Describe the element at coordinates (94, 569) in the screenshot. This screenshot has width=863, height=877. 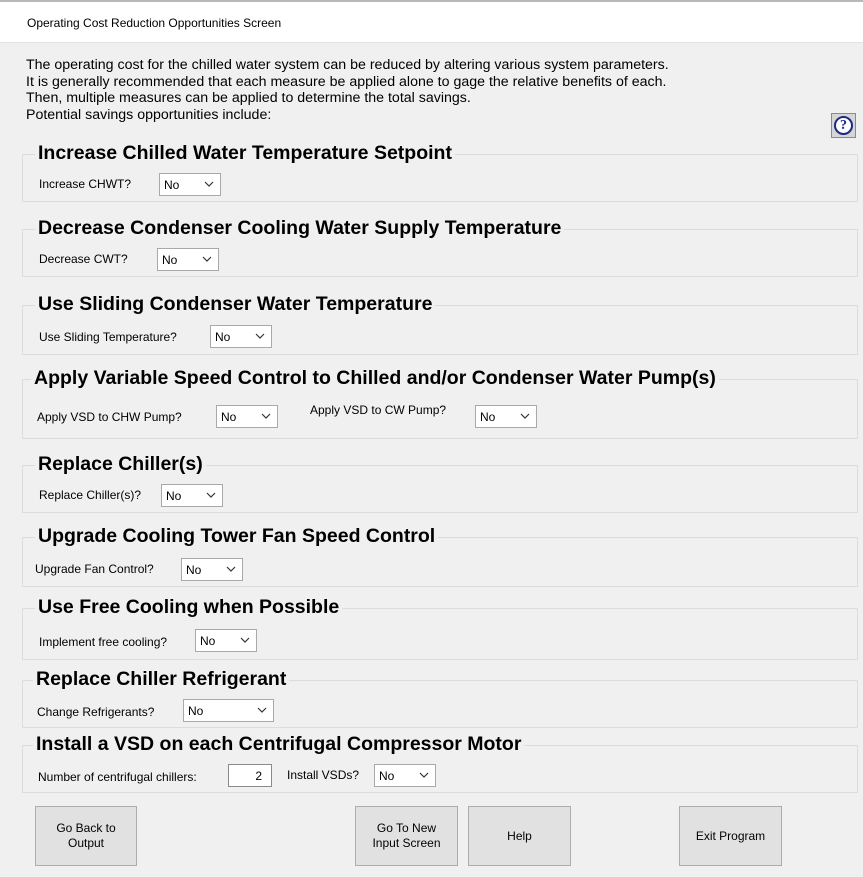
I see `upgrade-fan-control-label: Upgrade Fan Control?` at that location.